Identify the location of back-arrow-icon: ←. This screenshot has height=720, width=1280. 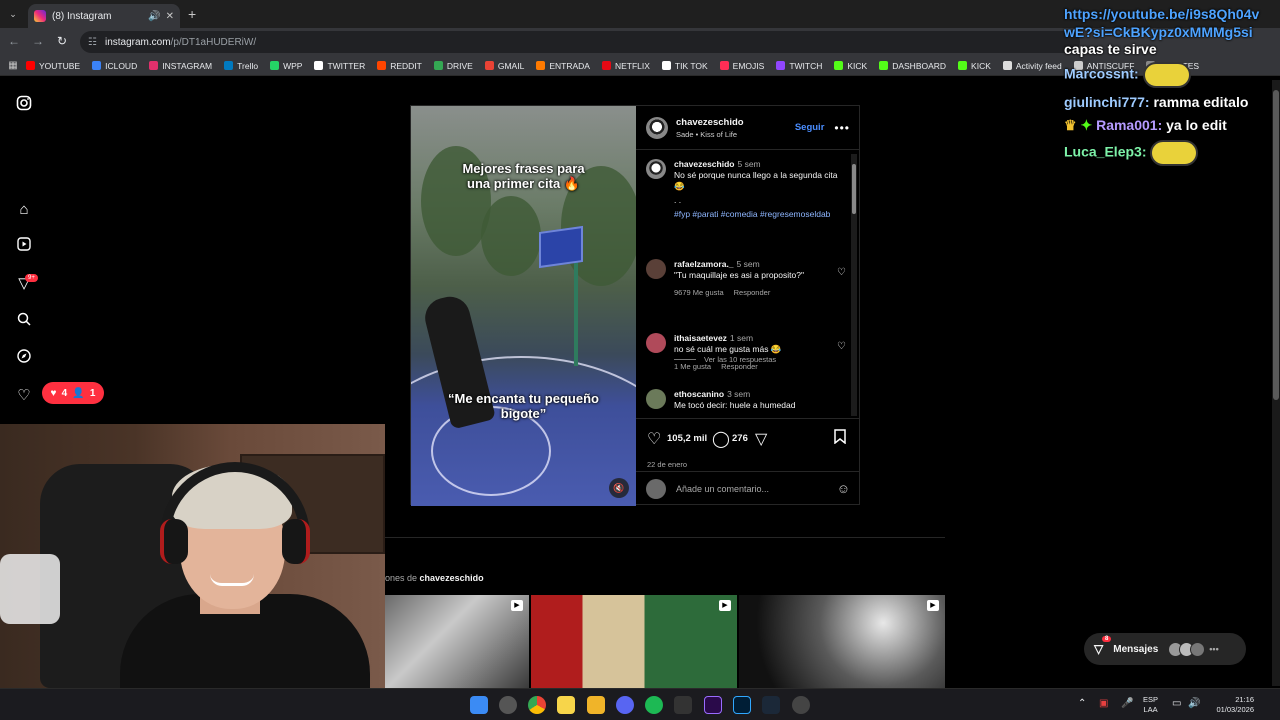
(14, 41).